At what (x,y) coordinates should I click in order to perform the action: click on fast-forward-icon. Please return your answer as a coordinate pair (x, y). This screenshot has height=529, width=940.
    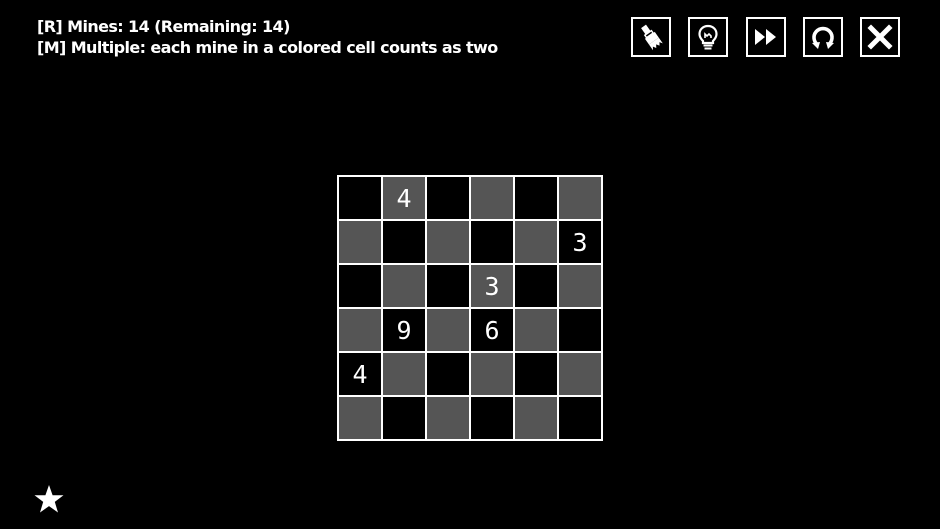
    Looking at the image, I should click on (765, 37).